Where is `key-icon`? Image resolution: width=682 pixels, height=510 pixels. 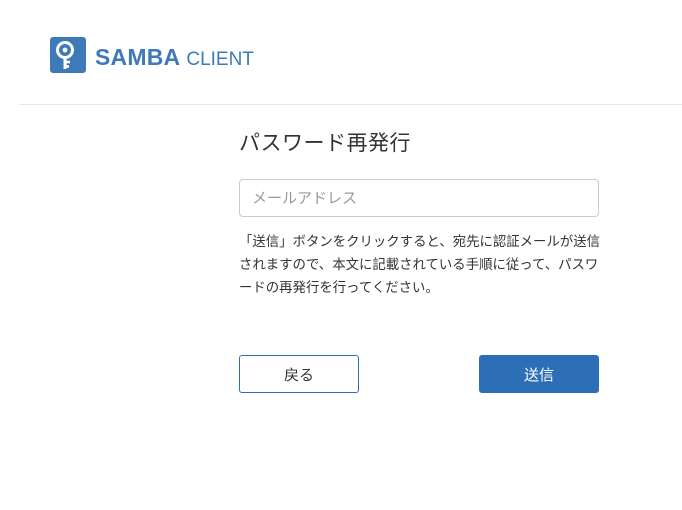 key-icon is located at coordinates (68, 55).